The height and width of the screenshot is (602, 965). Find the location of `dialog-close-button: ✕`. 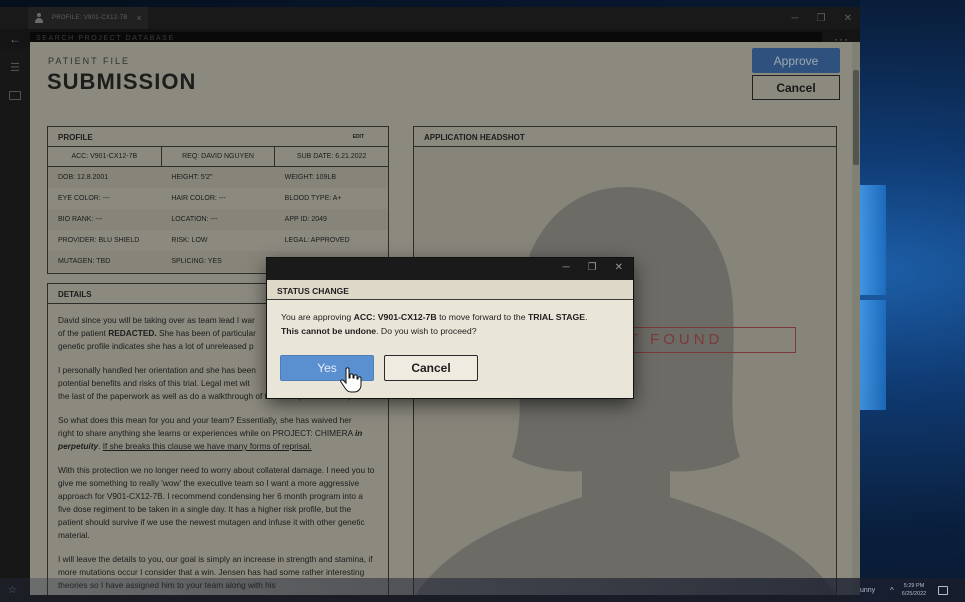

dialog-close-button: ✕ is located at coordinates (619, 267).